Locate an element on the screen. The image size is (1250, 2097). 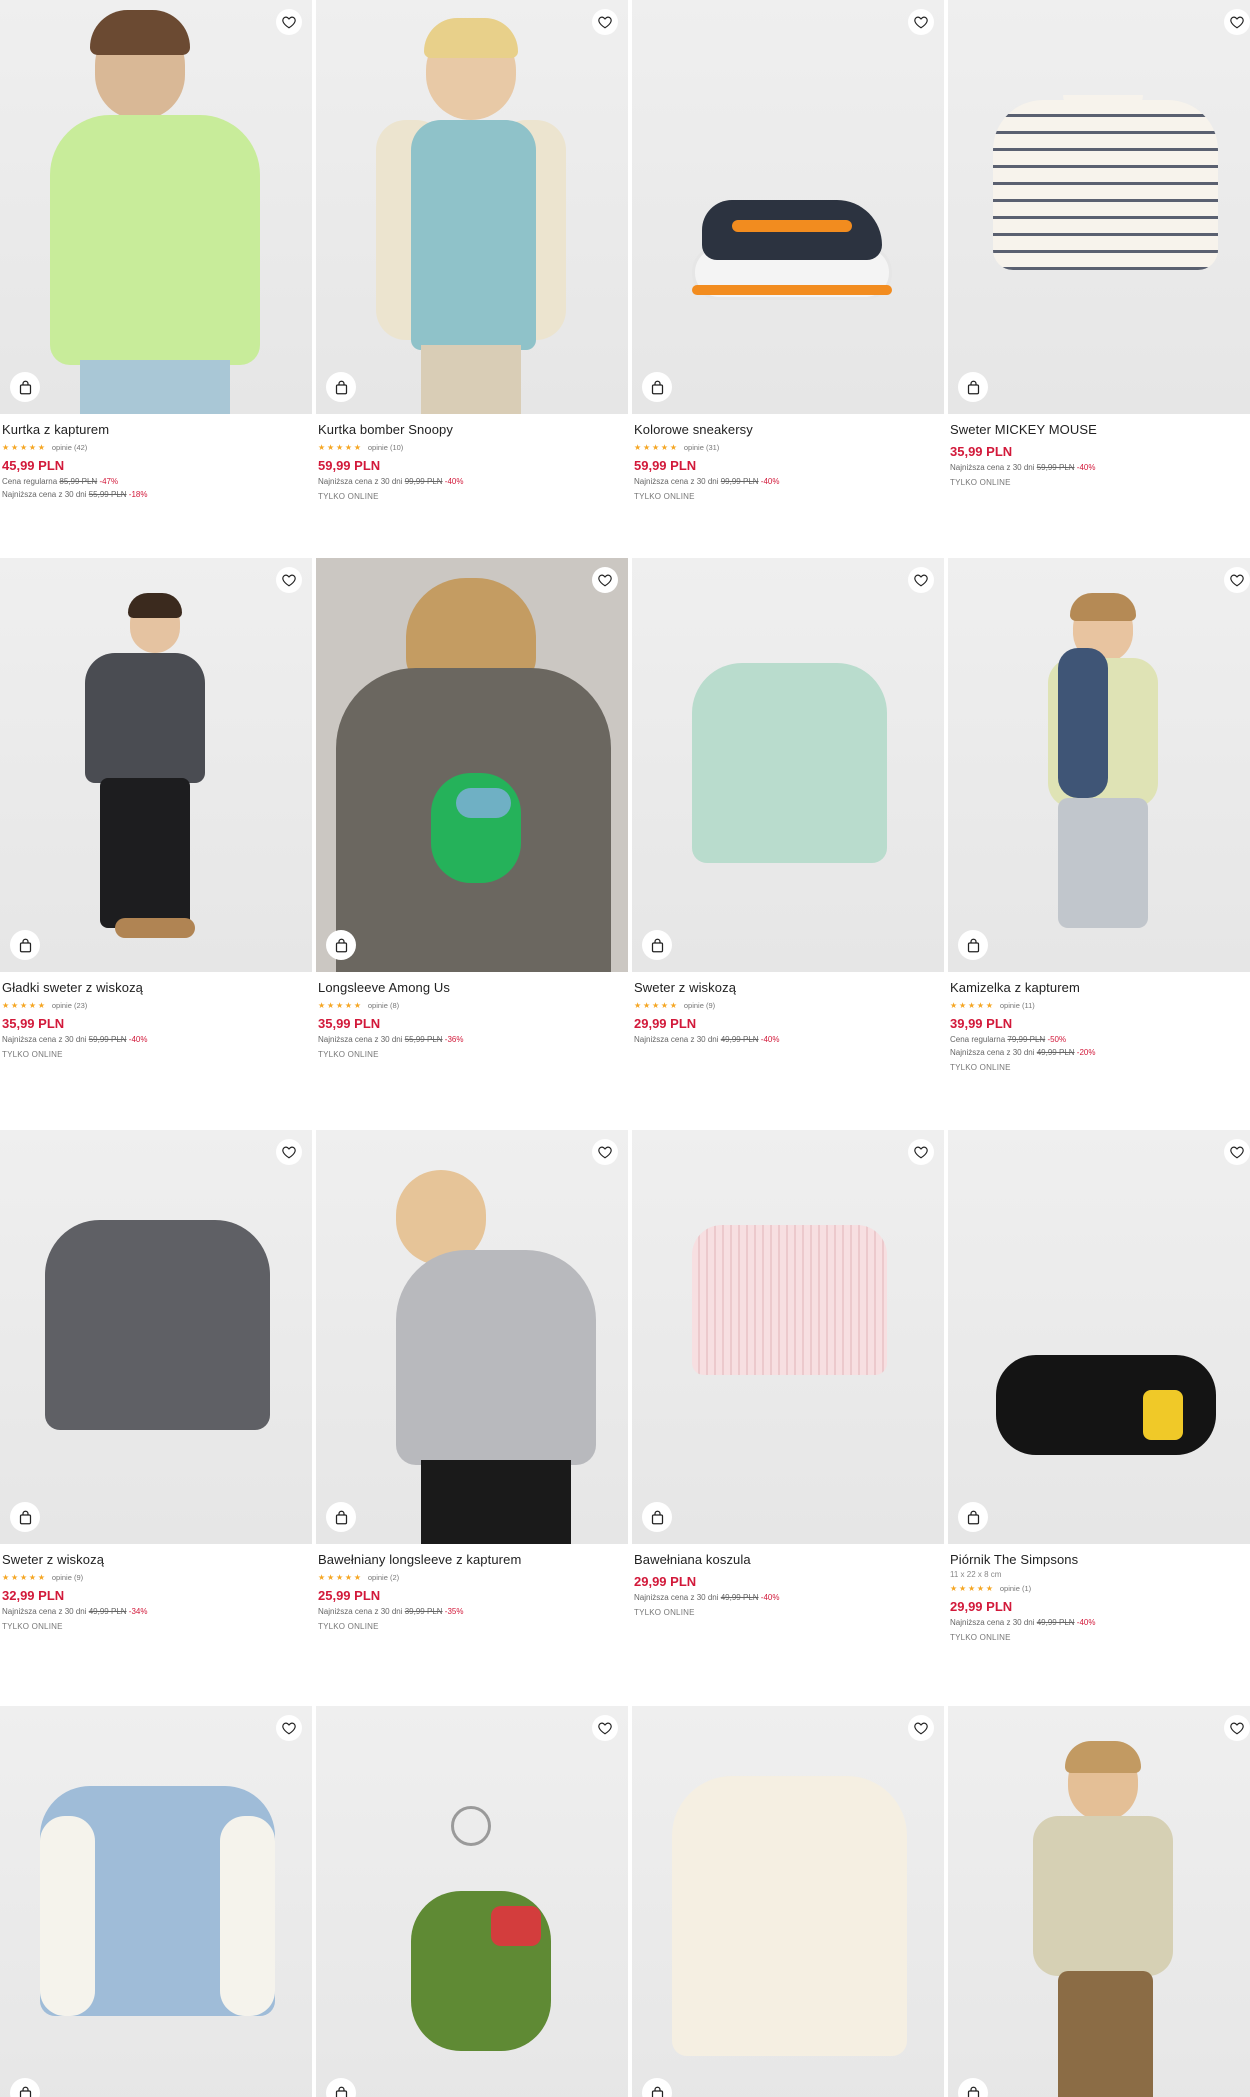
review-count: opinie (11) is located at coordinates (1017, 1005).